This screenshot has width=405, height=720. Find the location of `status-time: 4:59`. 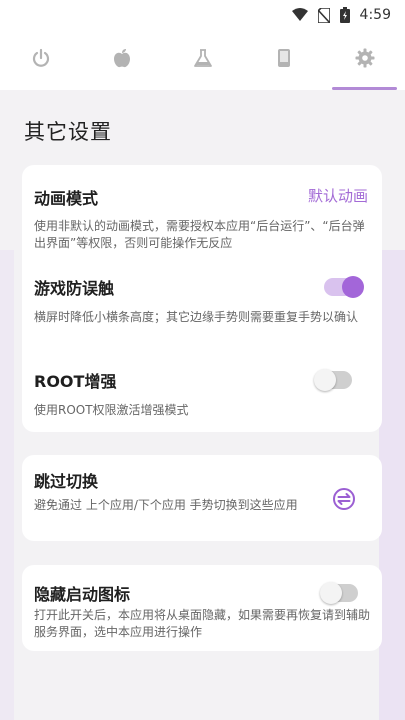

status-time: 4:59 is located at coordinates (375, 15).